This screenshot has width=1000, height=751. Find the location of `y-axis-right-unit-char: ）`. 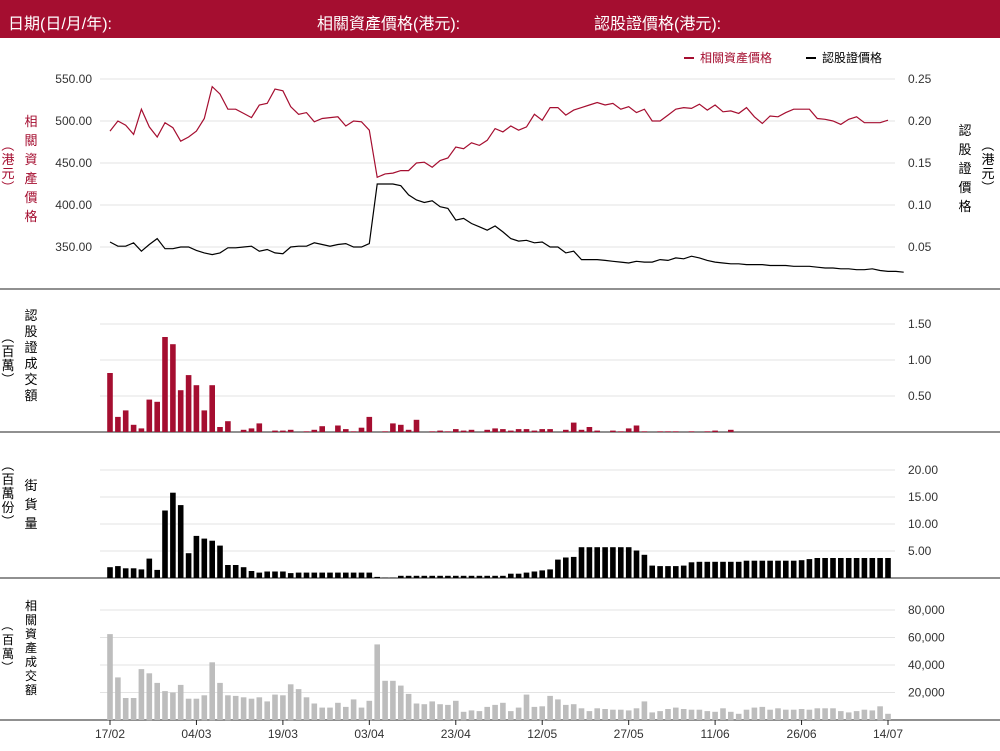

y-axis-right-unit-char: ） is located at coordinates (987, 186).